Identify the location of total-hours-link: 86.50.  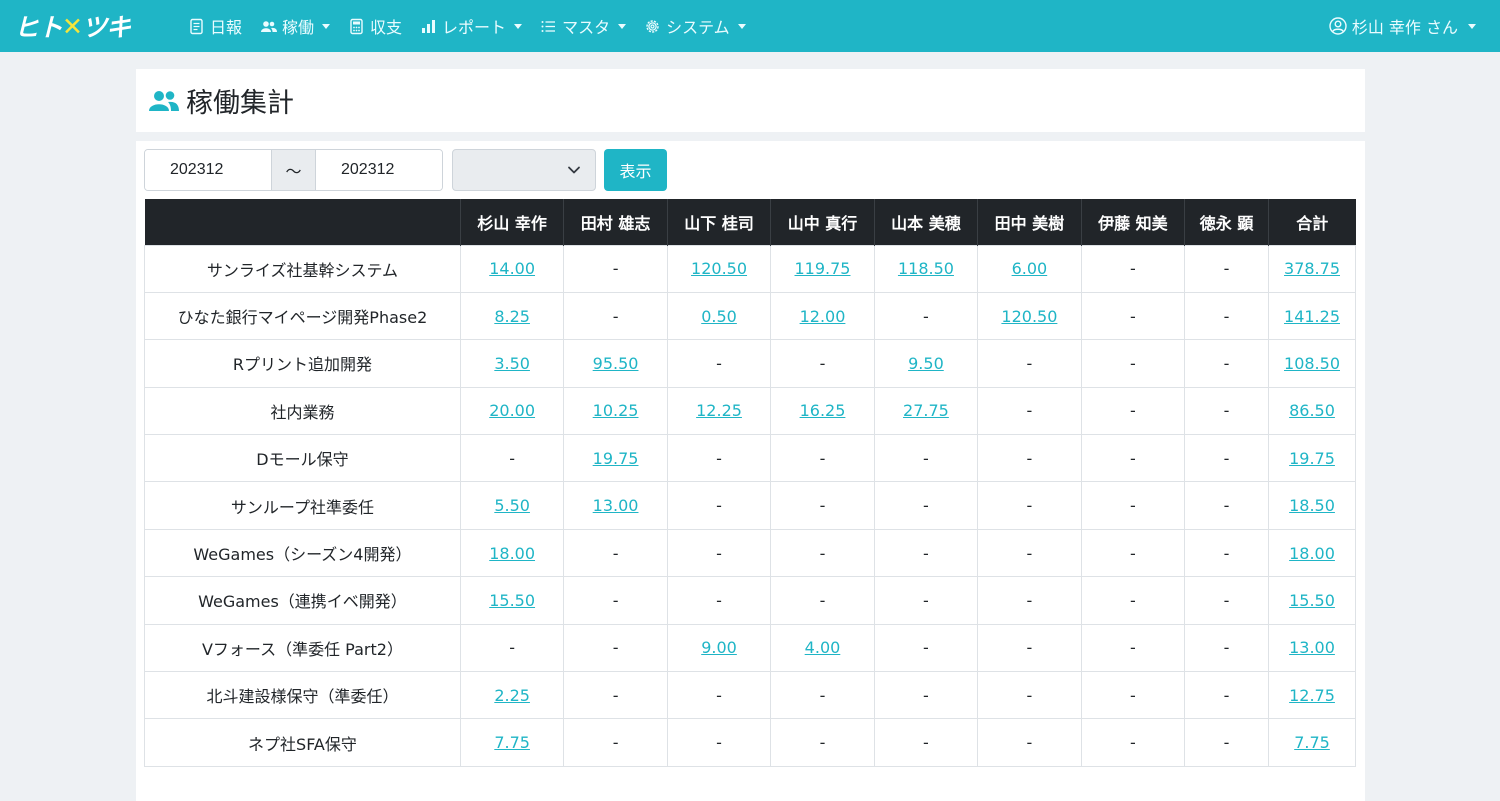
(1312, 410).